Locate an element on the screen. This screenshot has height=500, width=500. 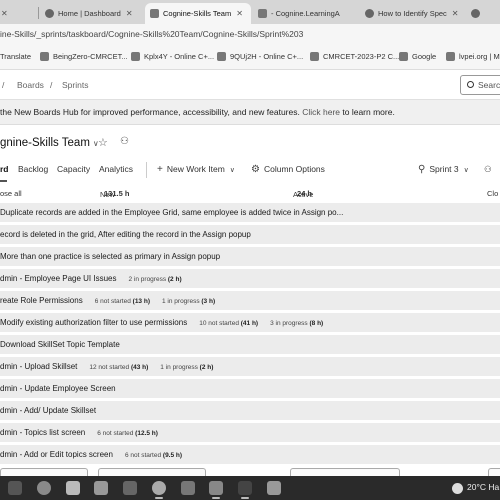
work-item-title: Download SkillSet Topic Template is located at coordinates (60, 344).